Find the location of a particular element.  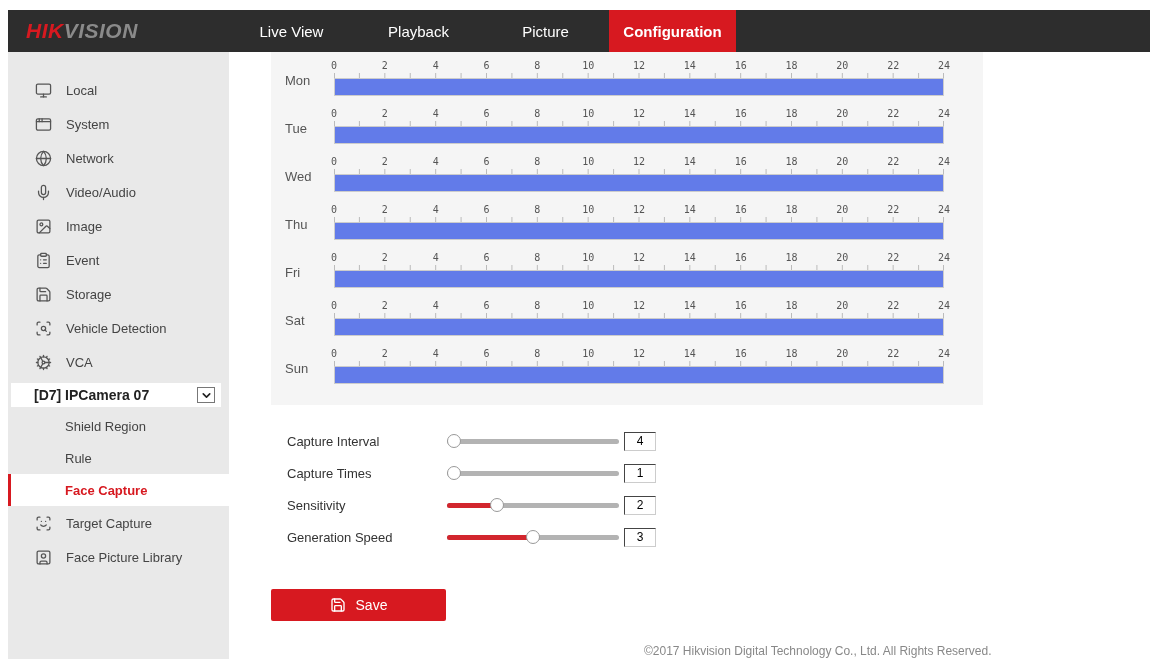

sidebar-item: Target Capture is located at coordinates (118, 523).